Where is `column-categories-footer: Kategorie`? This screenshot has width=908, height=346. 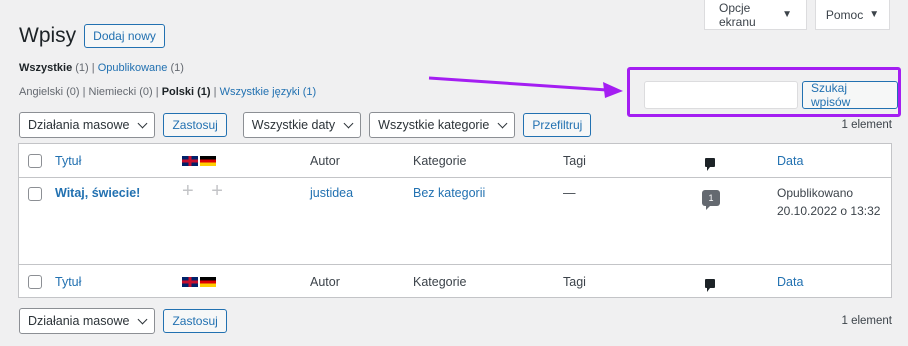 column-categories-footer: Kategorie is located at coordinates (440, 282).